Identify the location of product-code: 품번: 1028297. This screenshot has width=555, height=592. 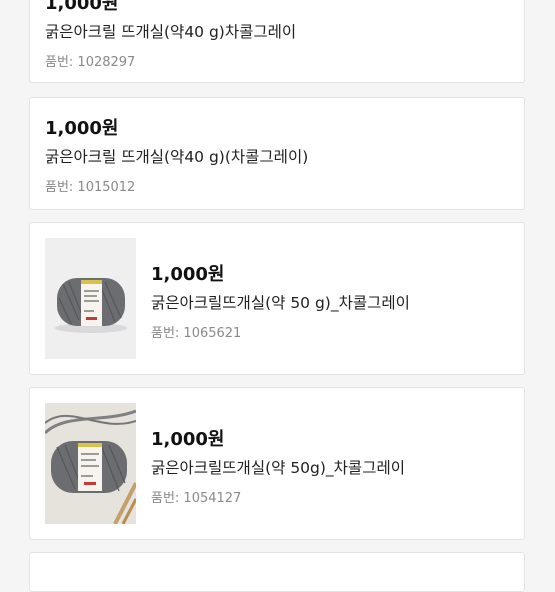
(90, 62).